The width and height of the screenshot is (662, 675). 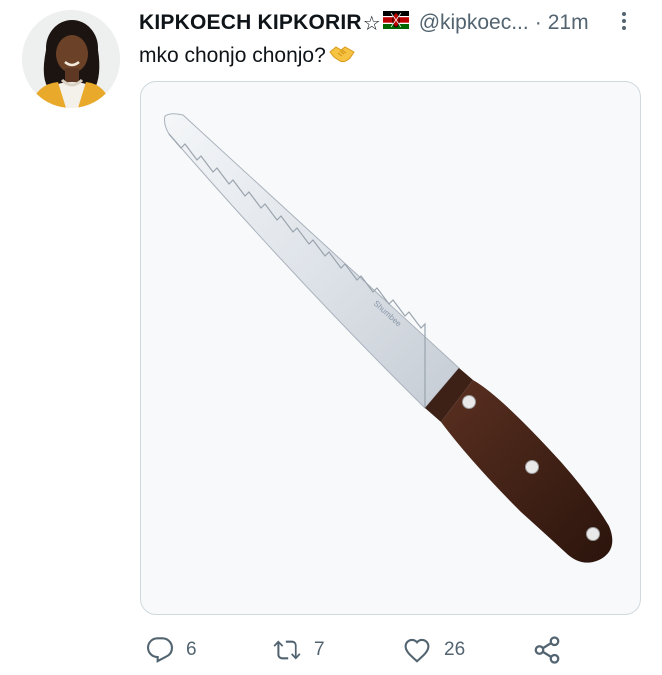 I want to click on avatar, so click(x=71, y=59).